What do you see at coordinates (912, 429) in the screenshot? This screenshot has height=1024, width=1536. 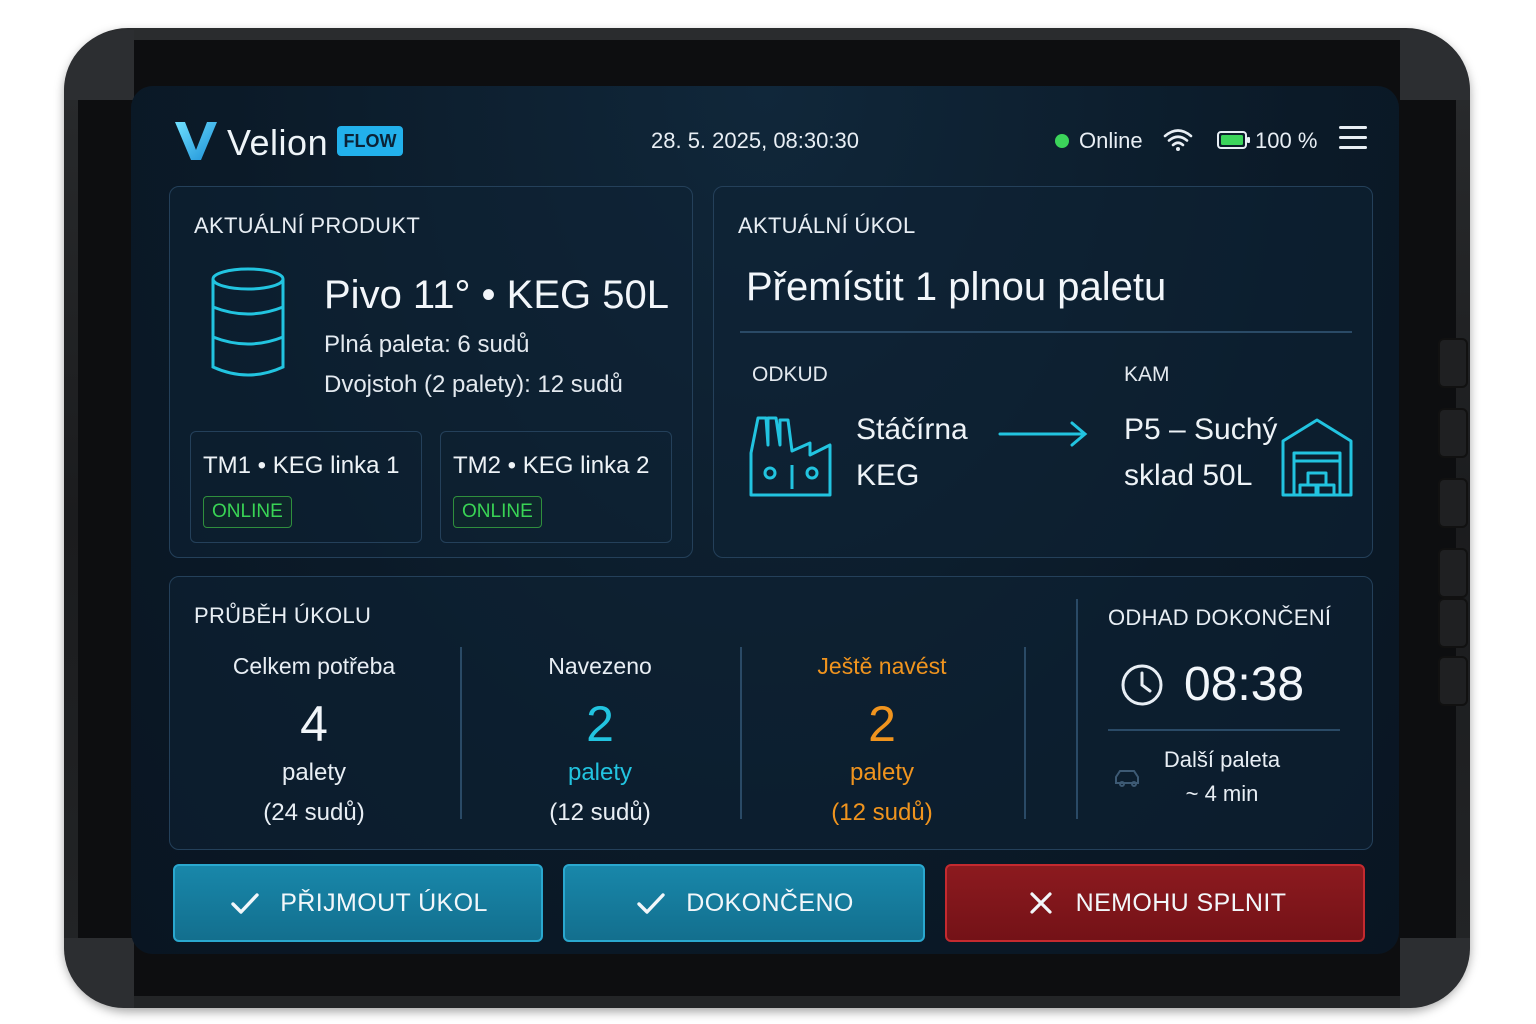 I see `from-location-line1: Stáčírna` at bounding box center [912, 429].